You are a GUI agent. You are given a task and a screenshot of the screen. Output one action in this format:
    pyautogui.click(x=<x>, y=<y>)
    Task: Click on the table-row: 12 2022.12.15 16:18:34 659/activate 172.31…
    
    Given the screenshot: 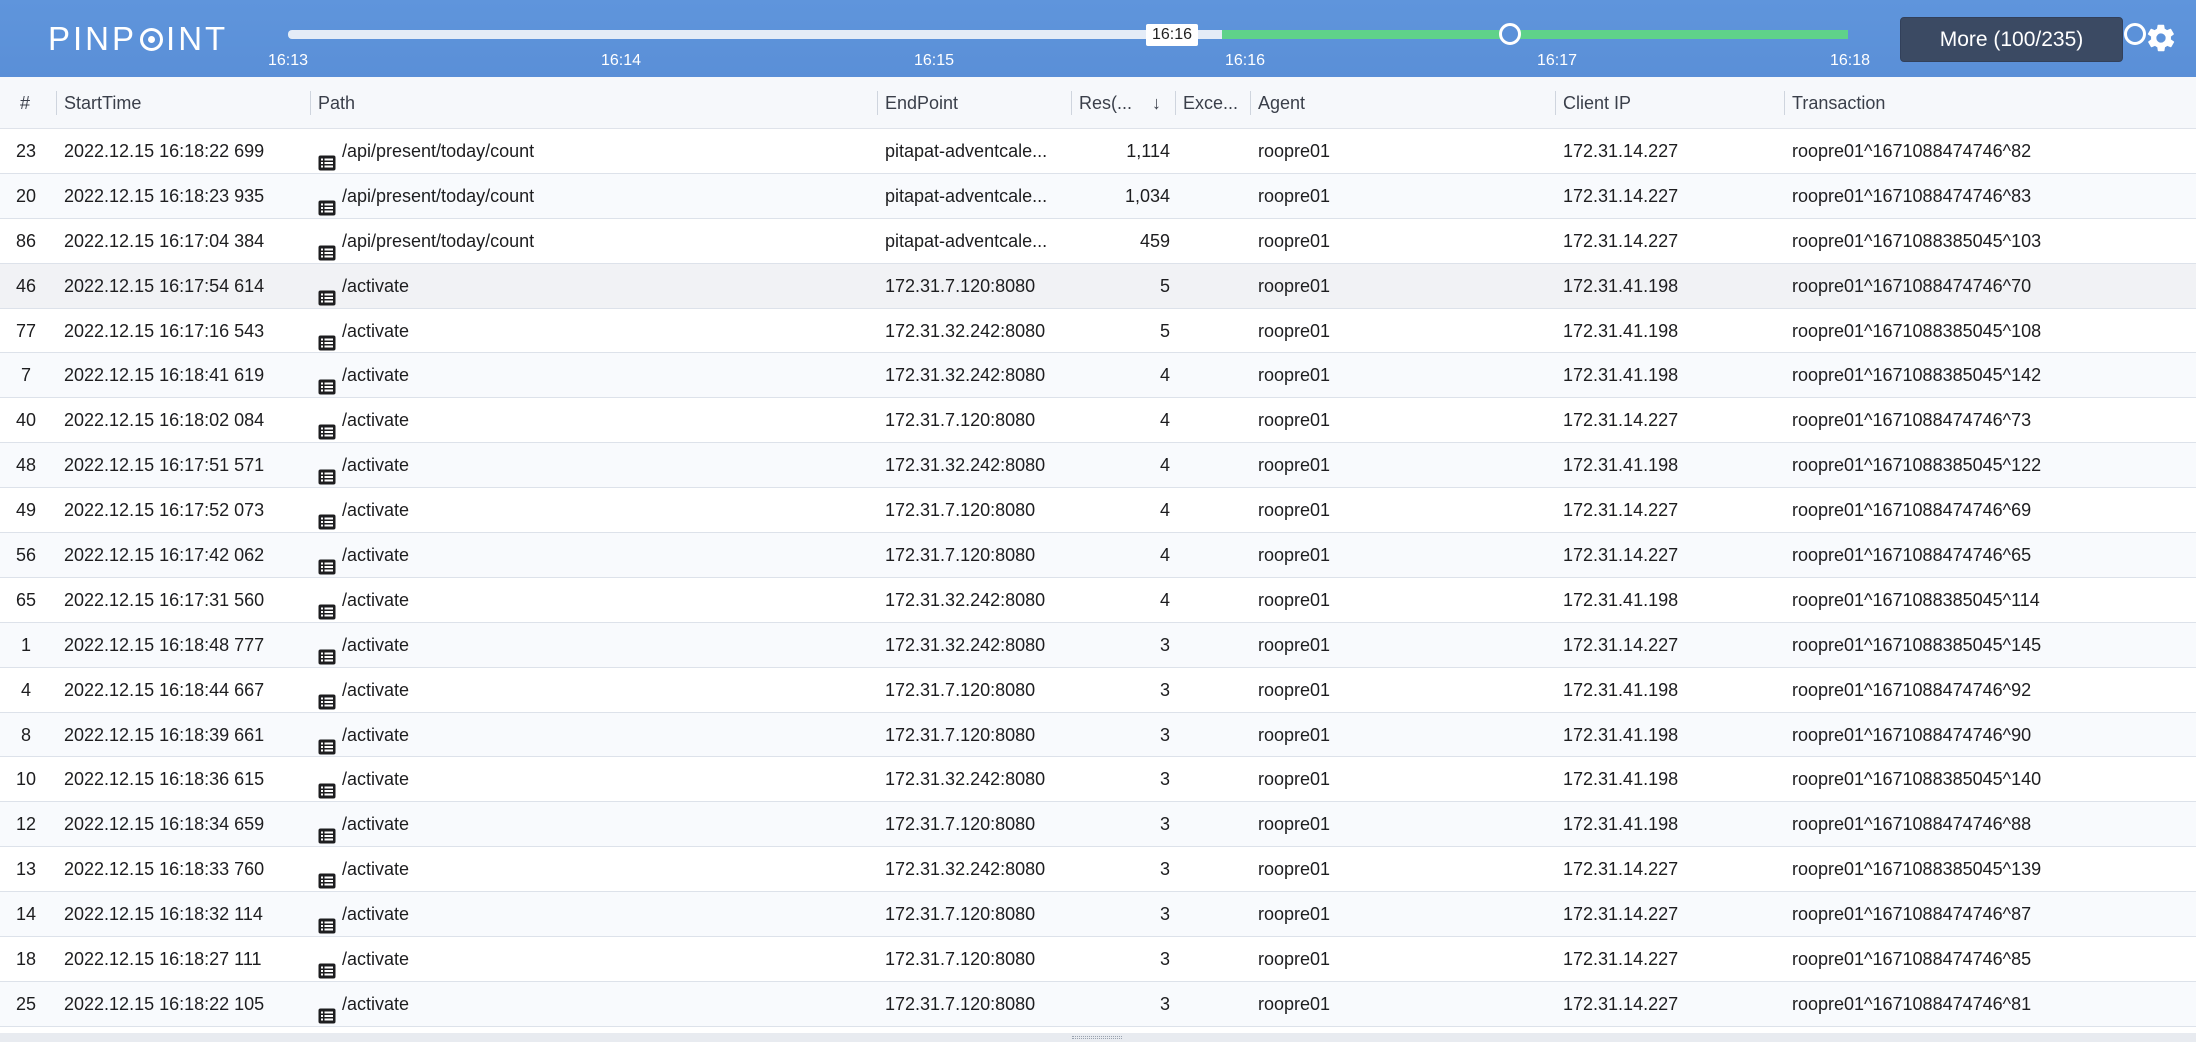 What is the action you would take?
    pyautogui.click(x=1098, y=825)
    